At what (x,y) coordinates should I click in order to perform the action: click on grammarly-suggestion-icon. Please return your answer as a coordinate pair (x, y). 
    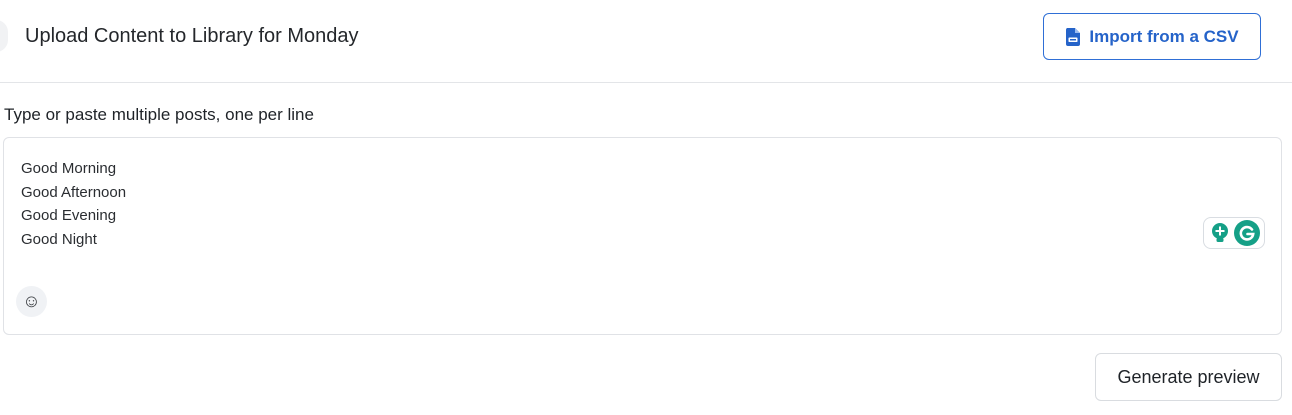
    Looking at the image, I should click on (1220, 233).